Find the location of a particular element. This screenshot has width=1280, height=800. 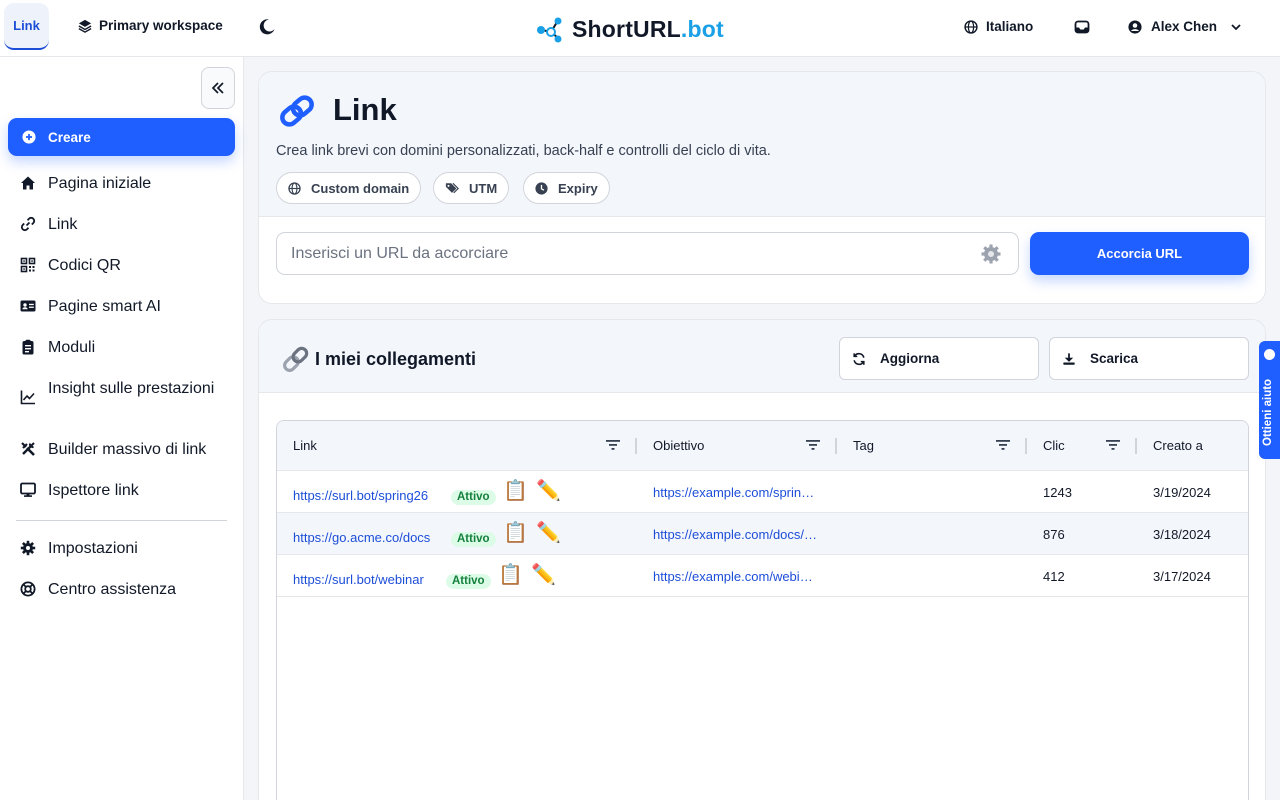

get-help-label: Ottieni aiuto is located at coordinates (1268, 412).